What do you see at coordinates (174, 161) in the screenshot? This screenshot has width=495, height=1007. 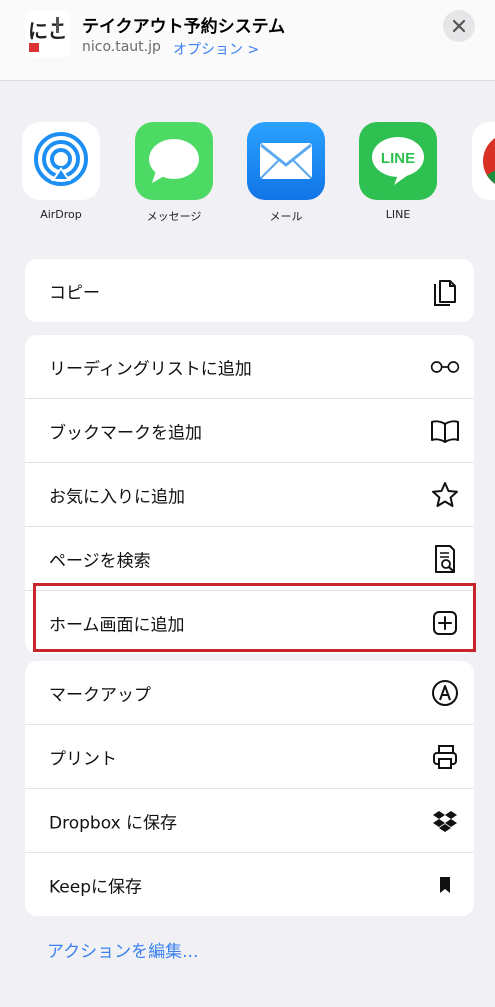 I see `messages-icon` at bounding box center [174, 161].